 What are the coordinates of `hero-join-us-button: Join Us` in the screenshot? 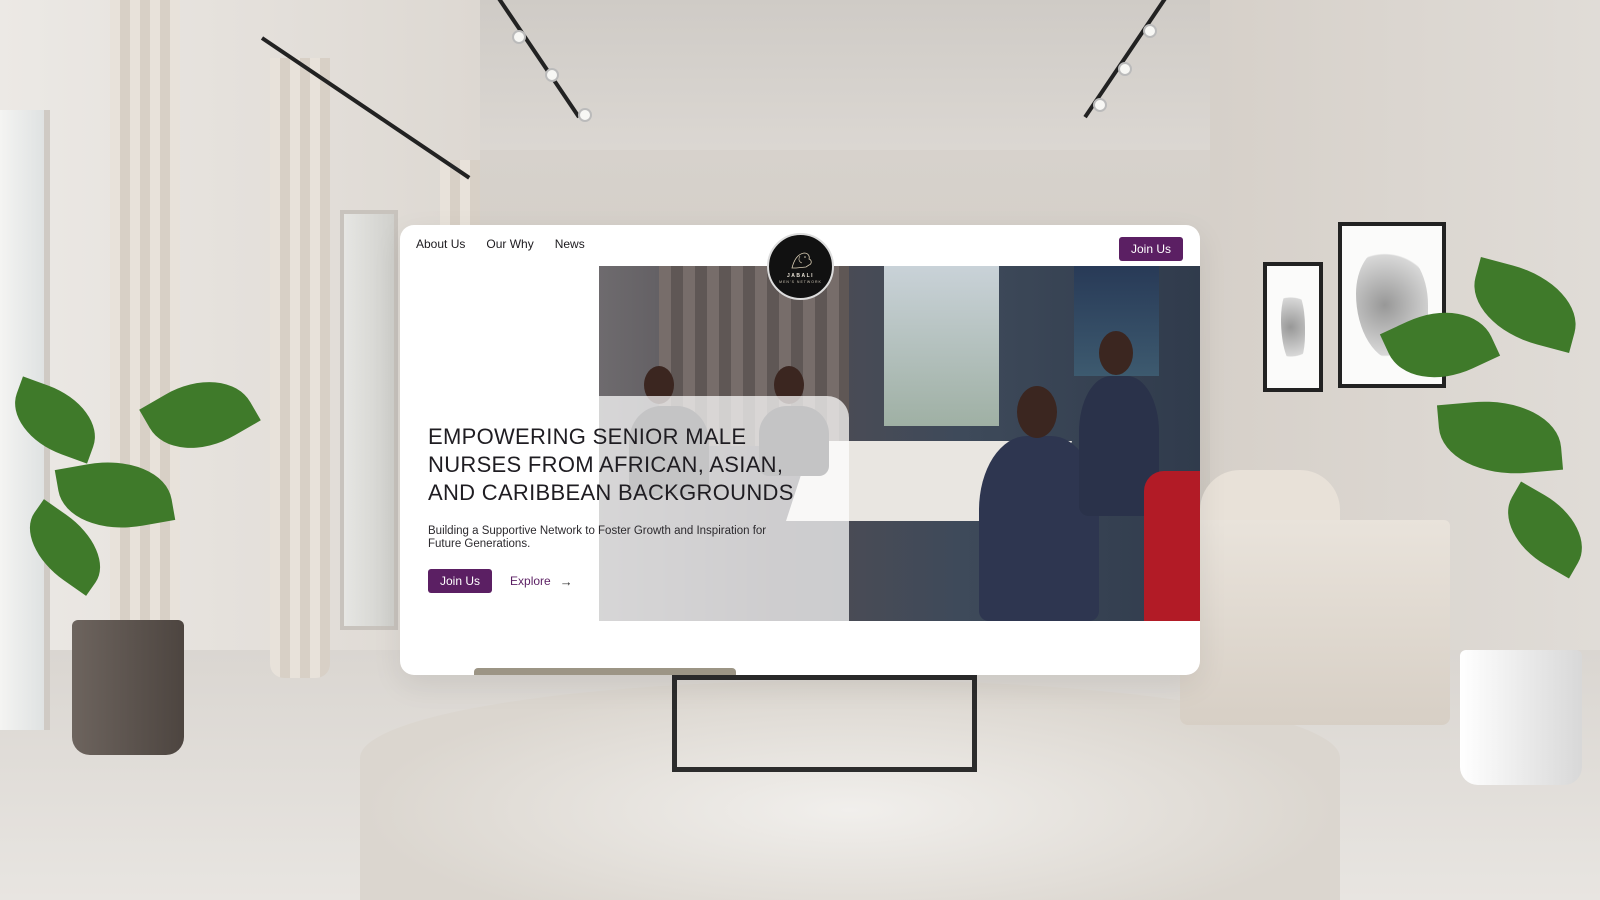 It's located at (460, 581).